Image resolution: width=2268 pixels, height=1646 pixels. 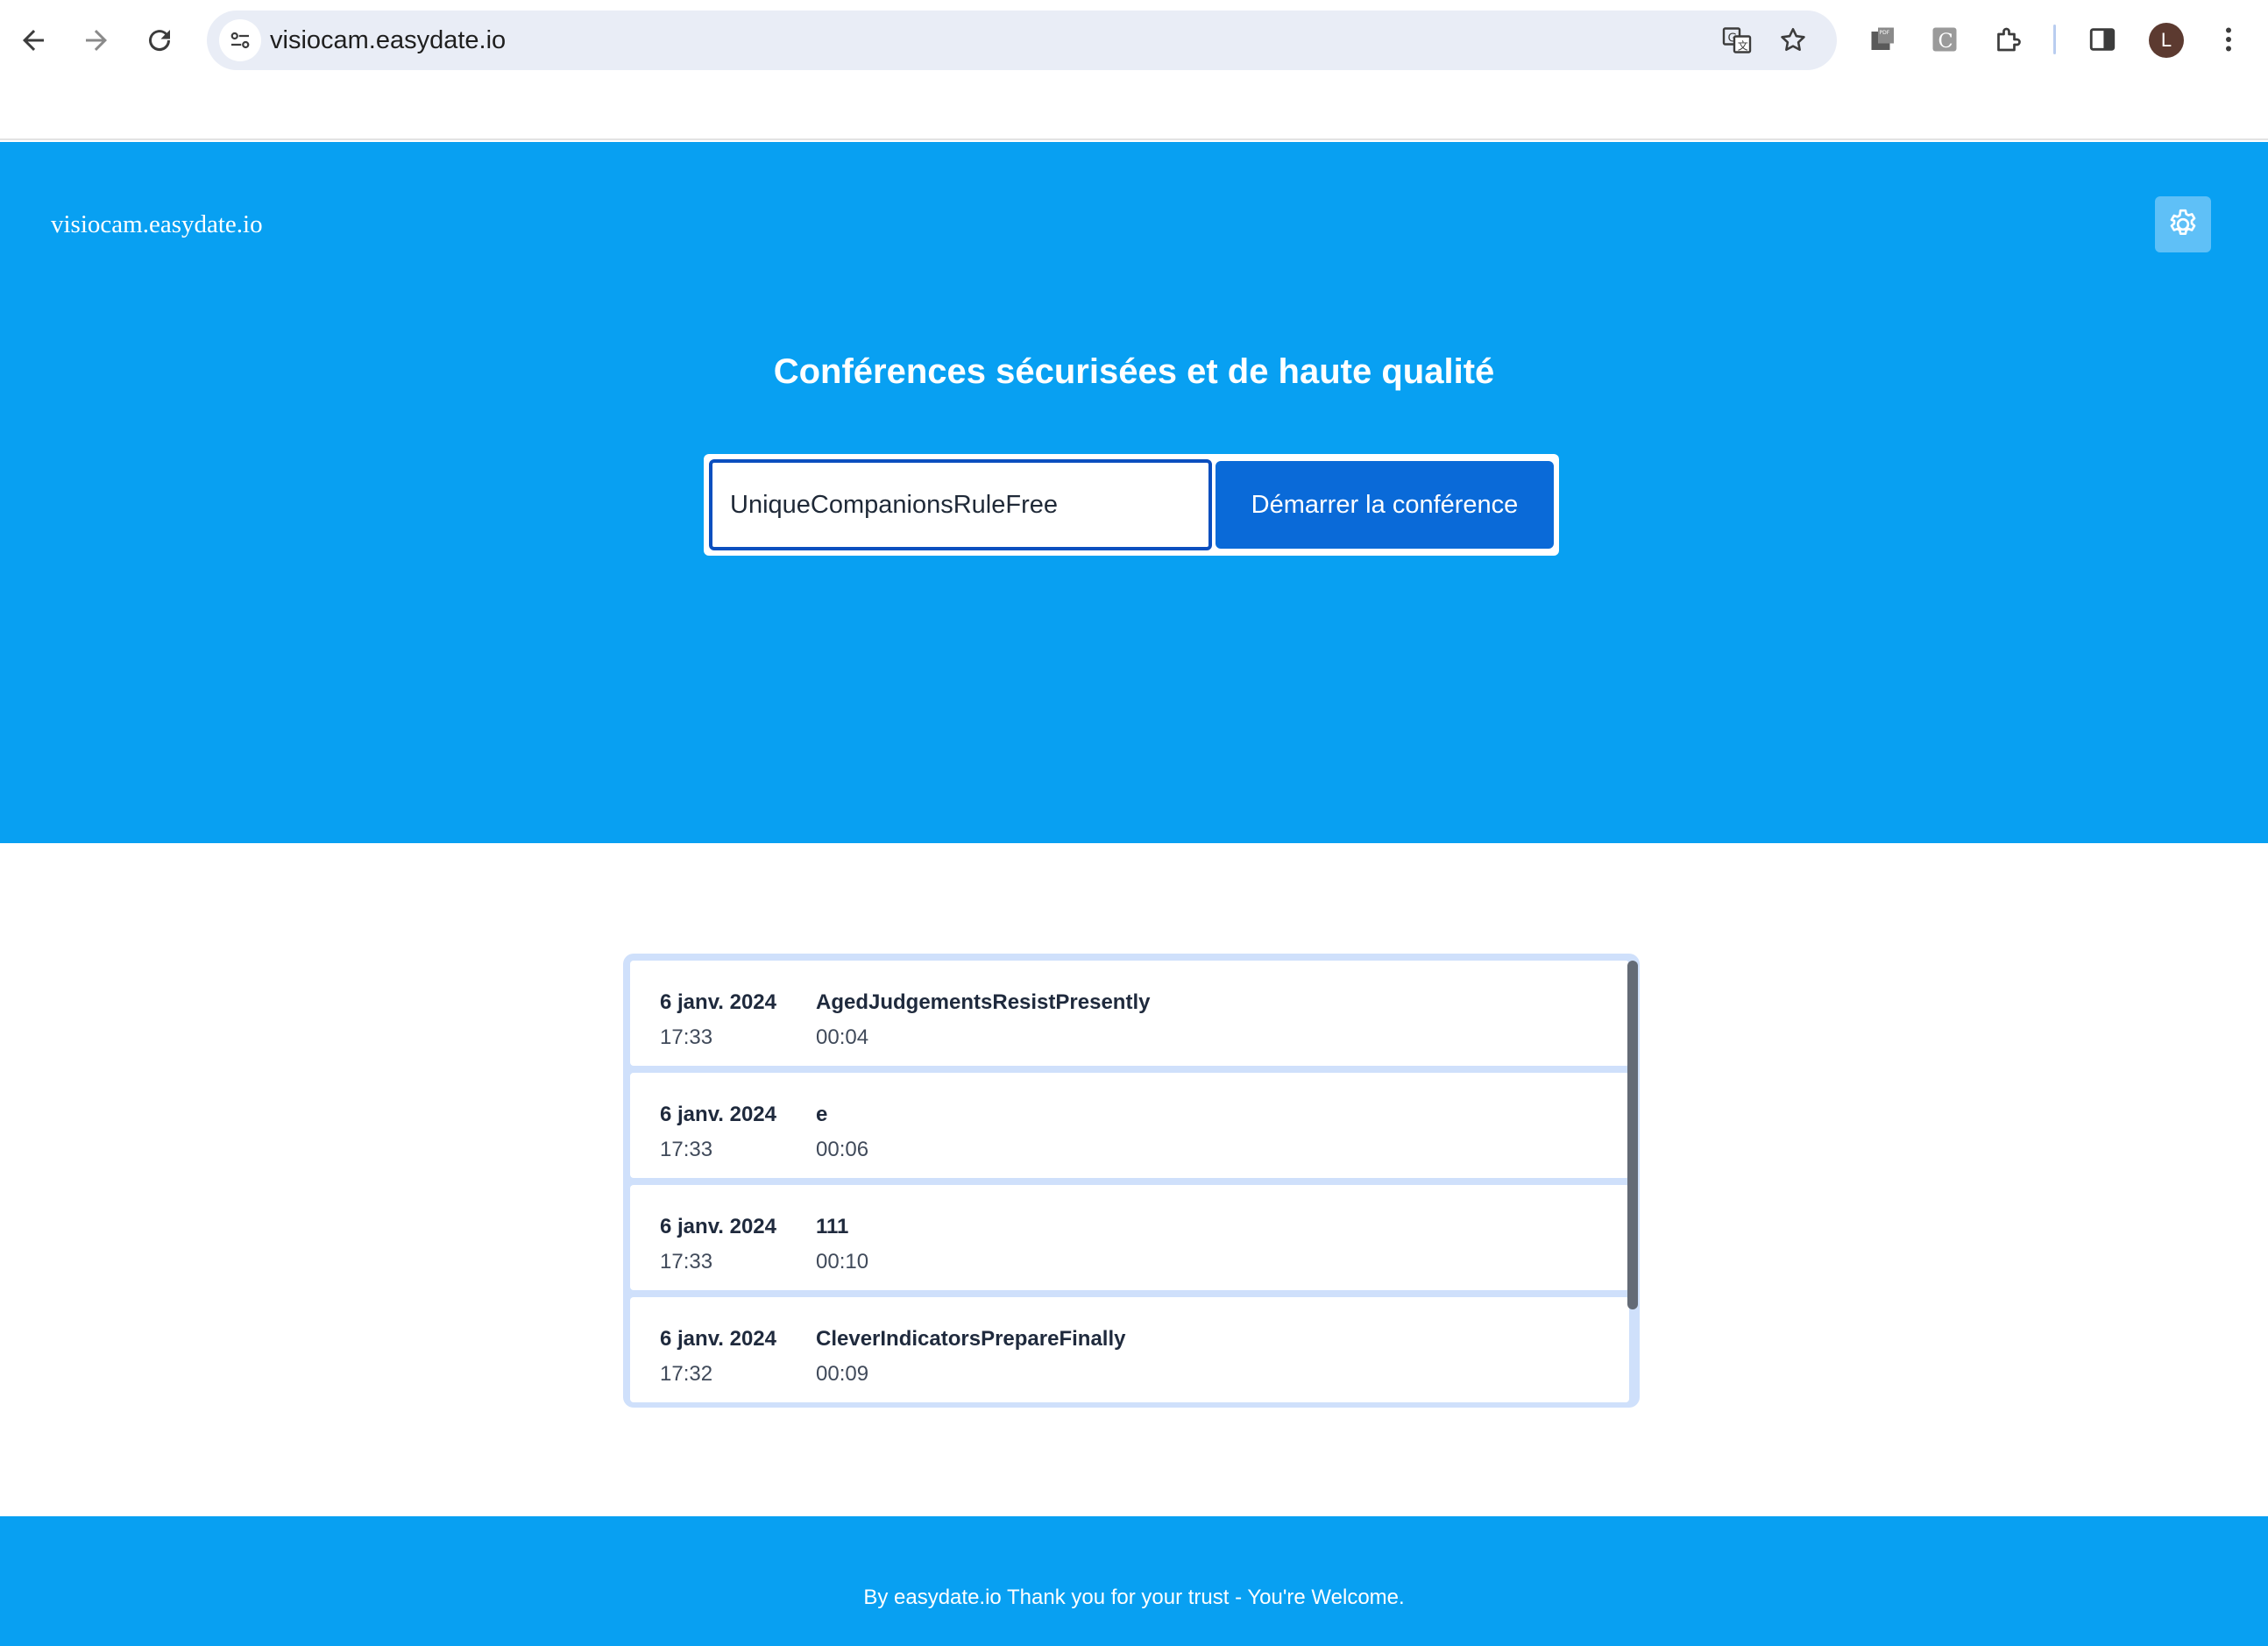 What do you see at coordinates (2102, 39) in the screenshot?
I see `side-panel-icon` at bounding box center [2102, 39].